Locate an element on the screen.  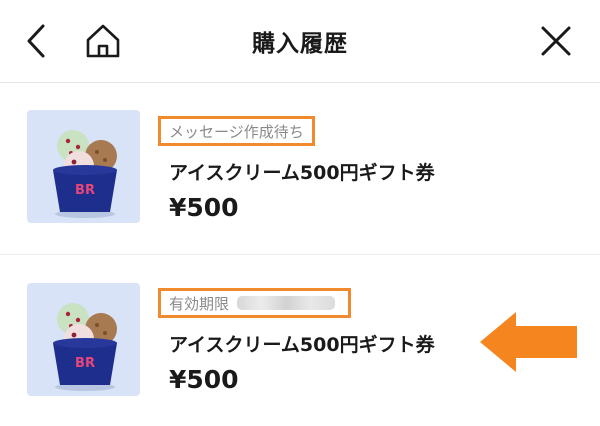
home-icon is located at coordinates (103, 41).